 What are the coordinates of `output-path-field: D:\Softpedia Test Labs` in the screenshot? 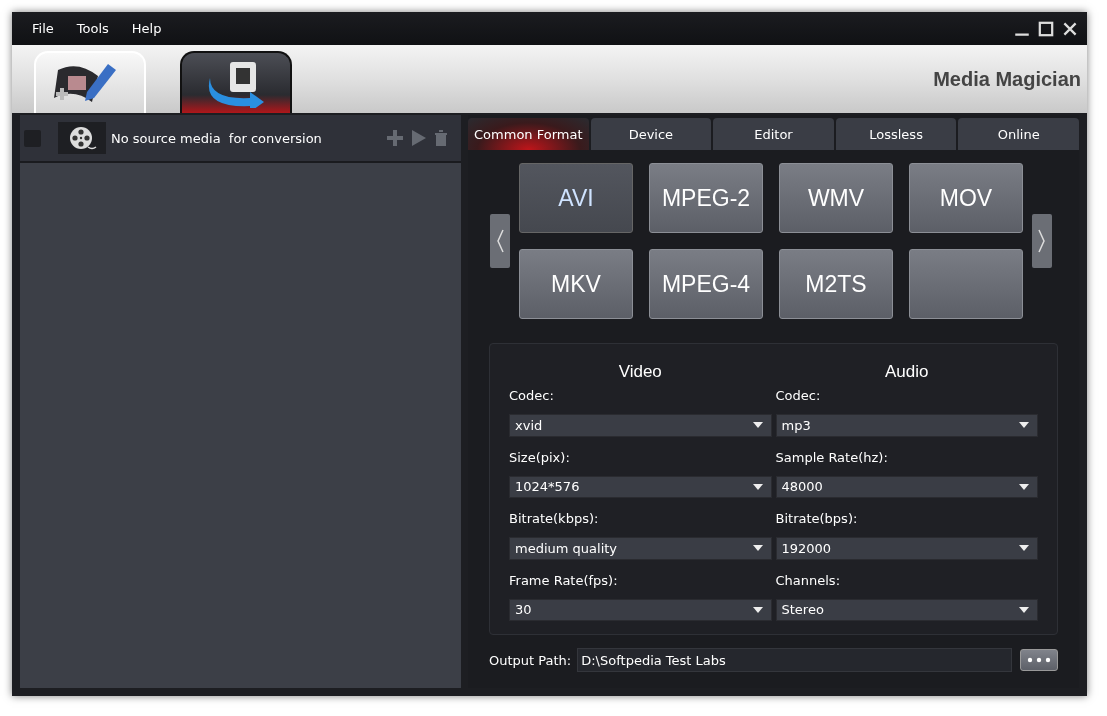 It's located at (794, 660).